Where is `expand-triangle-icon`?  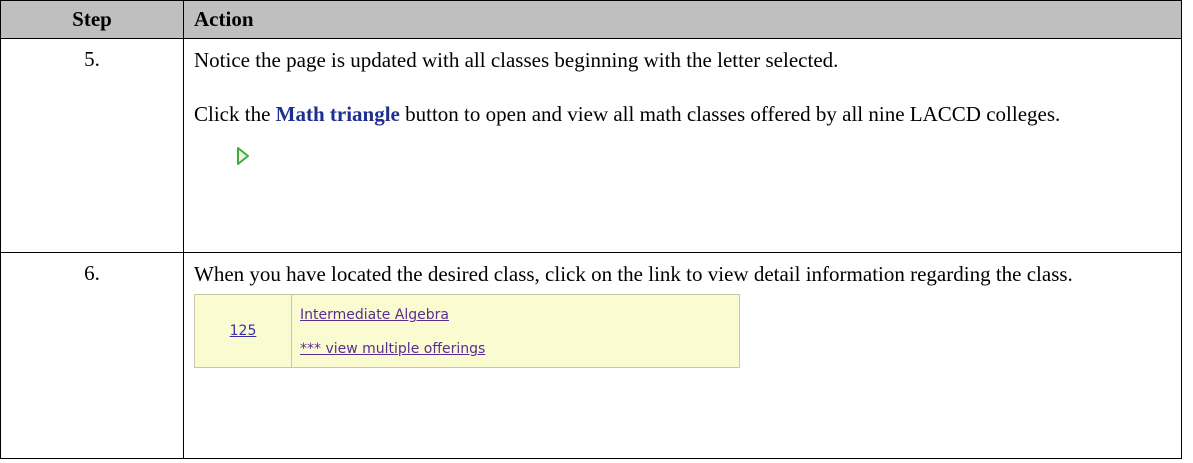 expand-triangle-icon is located at coordinates (243, 156).